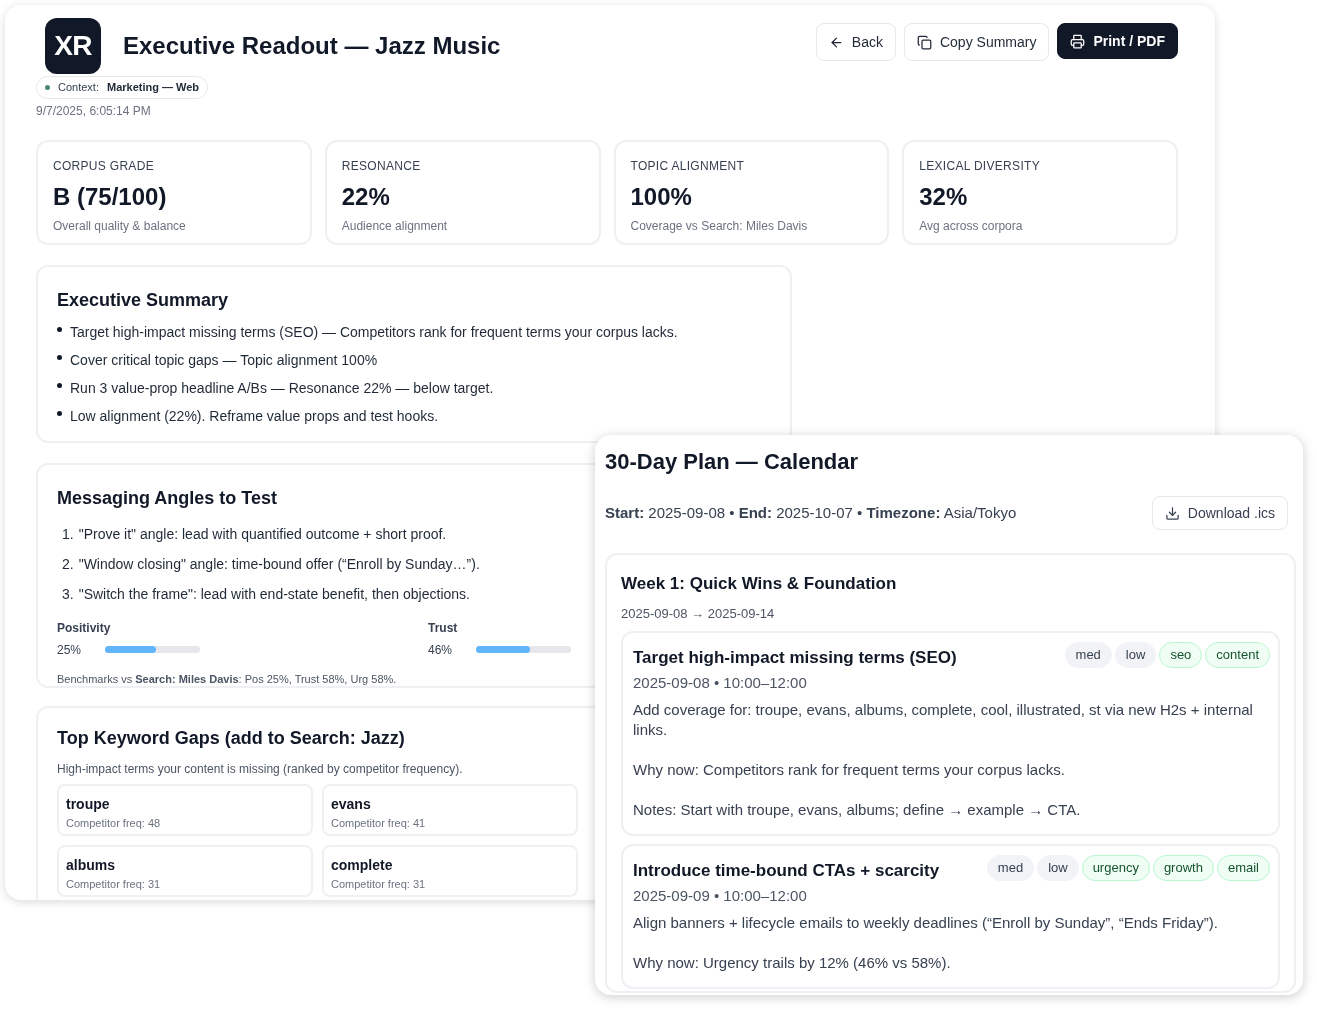  I want to click on summary-item: Run 3 value-prop headline A/Bs — Resonance 22% — below target., so click(282, 388).